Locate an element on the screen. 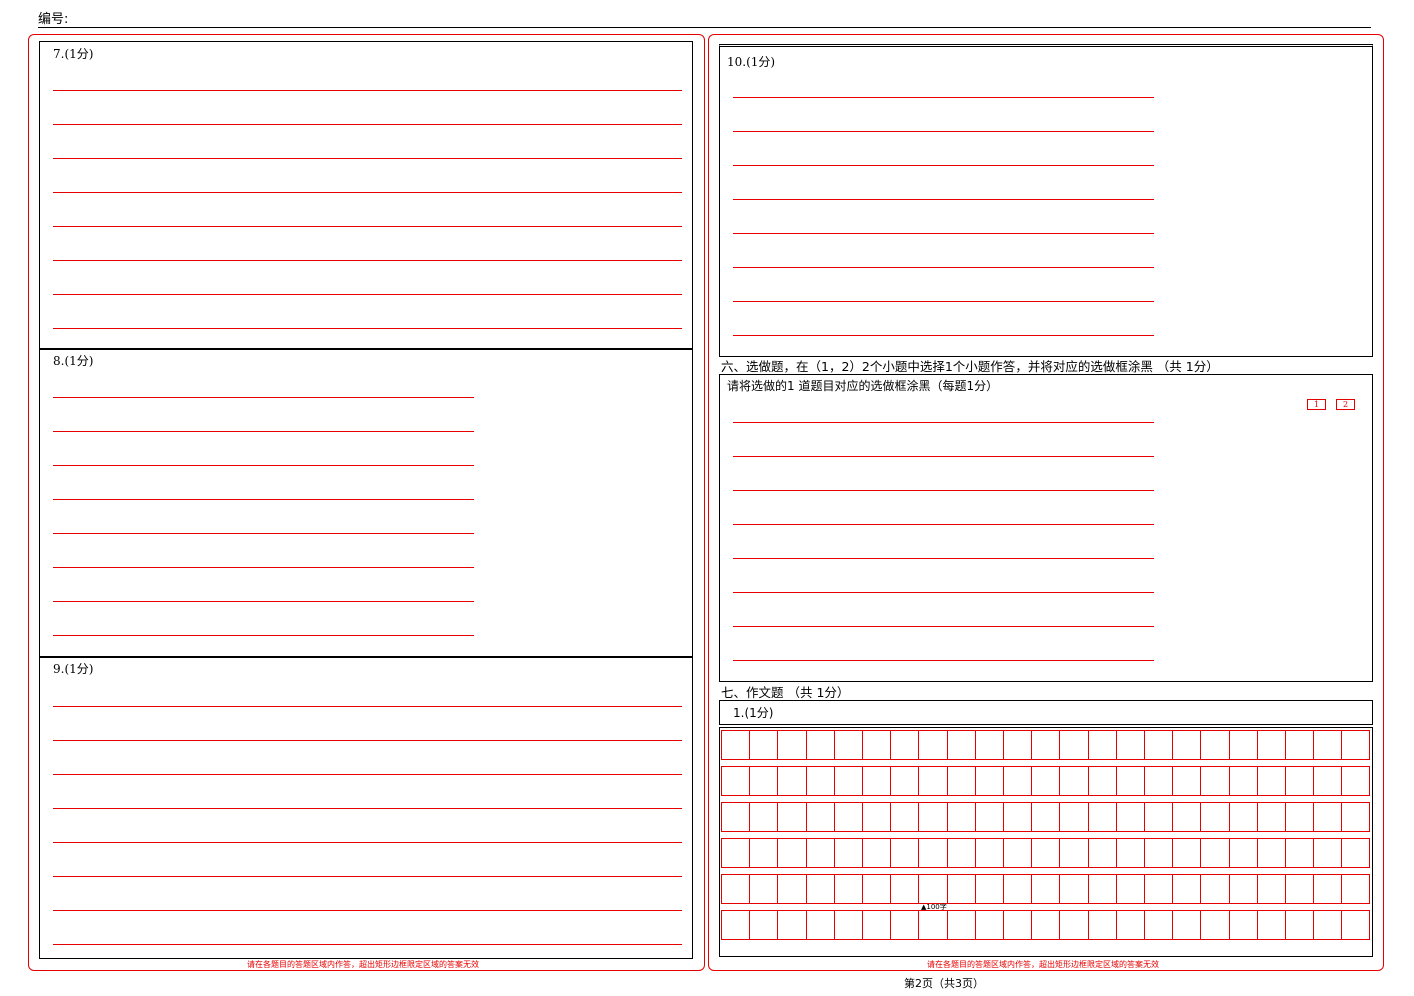 This screenshot has height=996, width=1414. choice-box-1: 1 is located at coordinates (1316, 404).